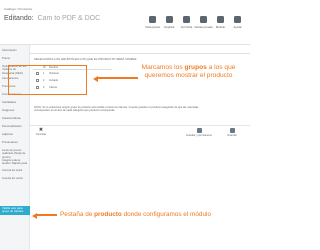 The image size is (320, 250). What do you see at coordinates (15, 50) in the screenshot?
I see `tab-information: Información` at bounding box center [15, 50].